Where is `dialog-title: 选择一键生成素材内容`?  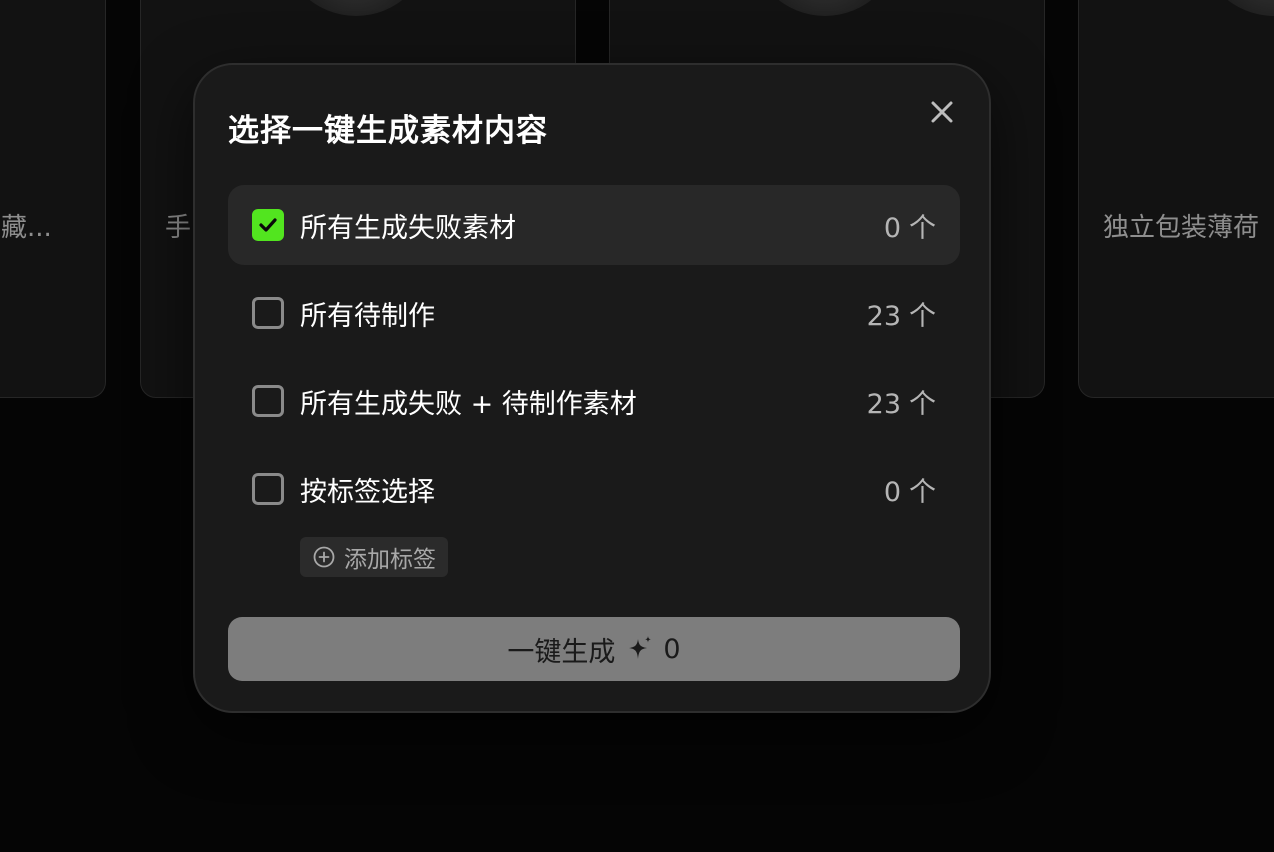
dialog-title: 选择一键生成素材内容 is located at coordinates (388, 131).